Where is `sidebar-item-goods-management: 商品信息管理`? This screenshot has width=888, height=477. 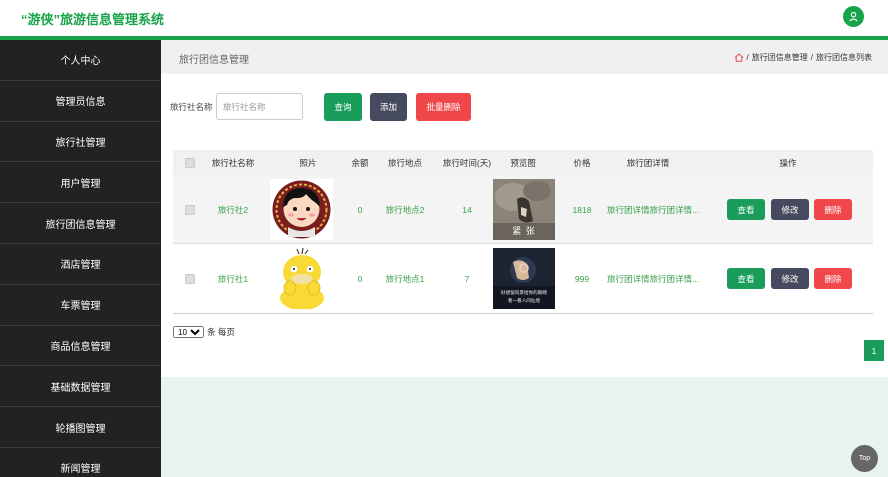
sidebar-item-goods-management: 商品信息管理 is located at coordinates (80, 346).